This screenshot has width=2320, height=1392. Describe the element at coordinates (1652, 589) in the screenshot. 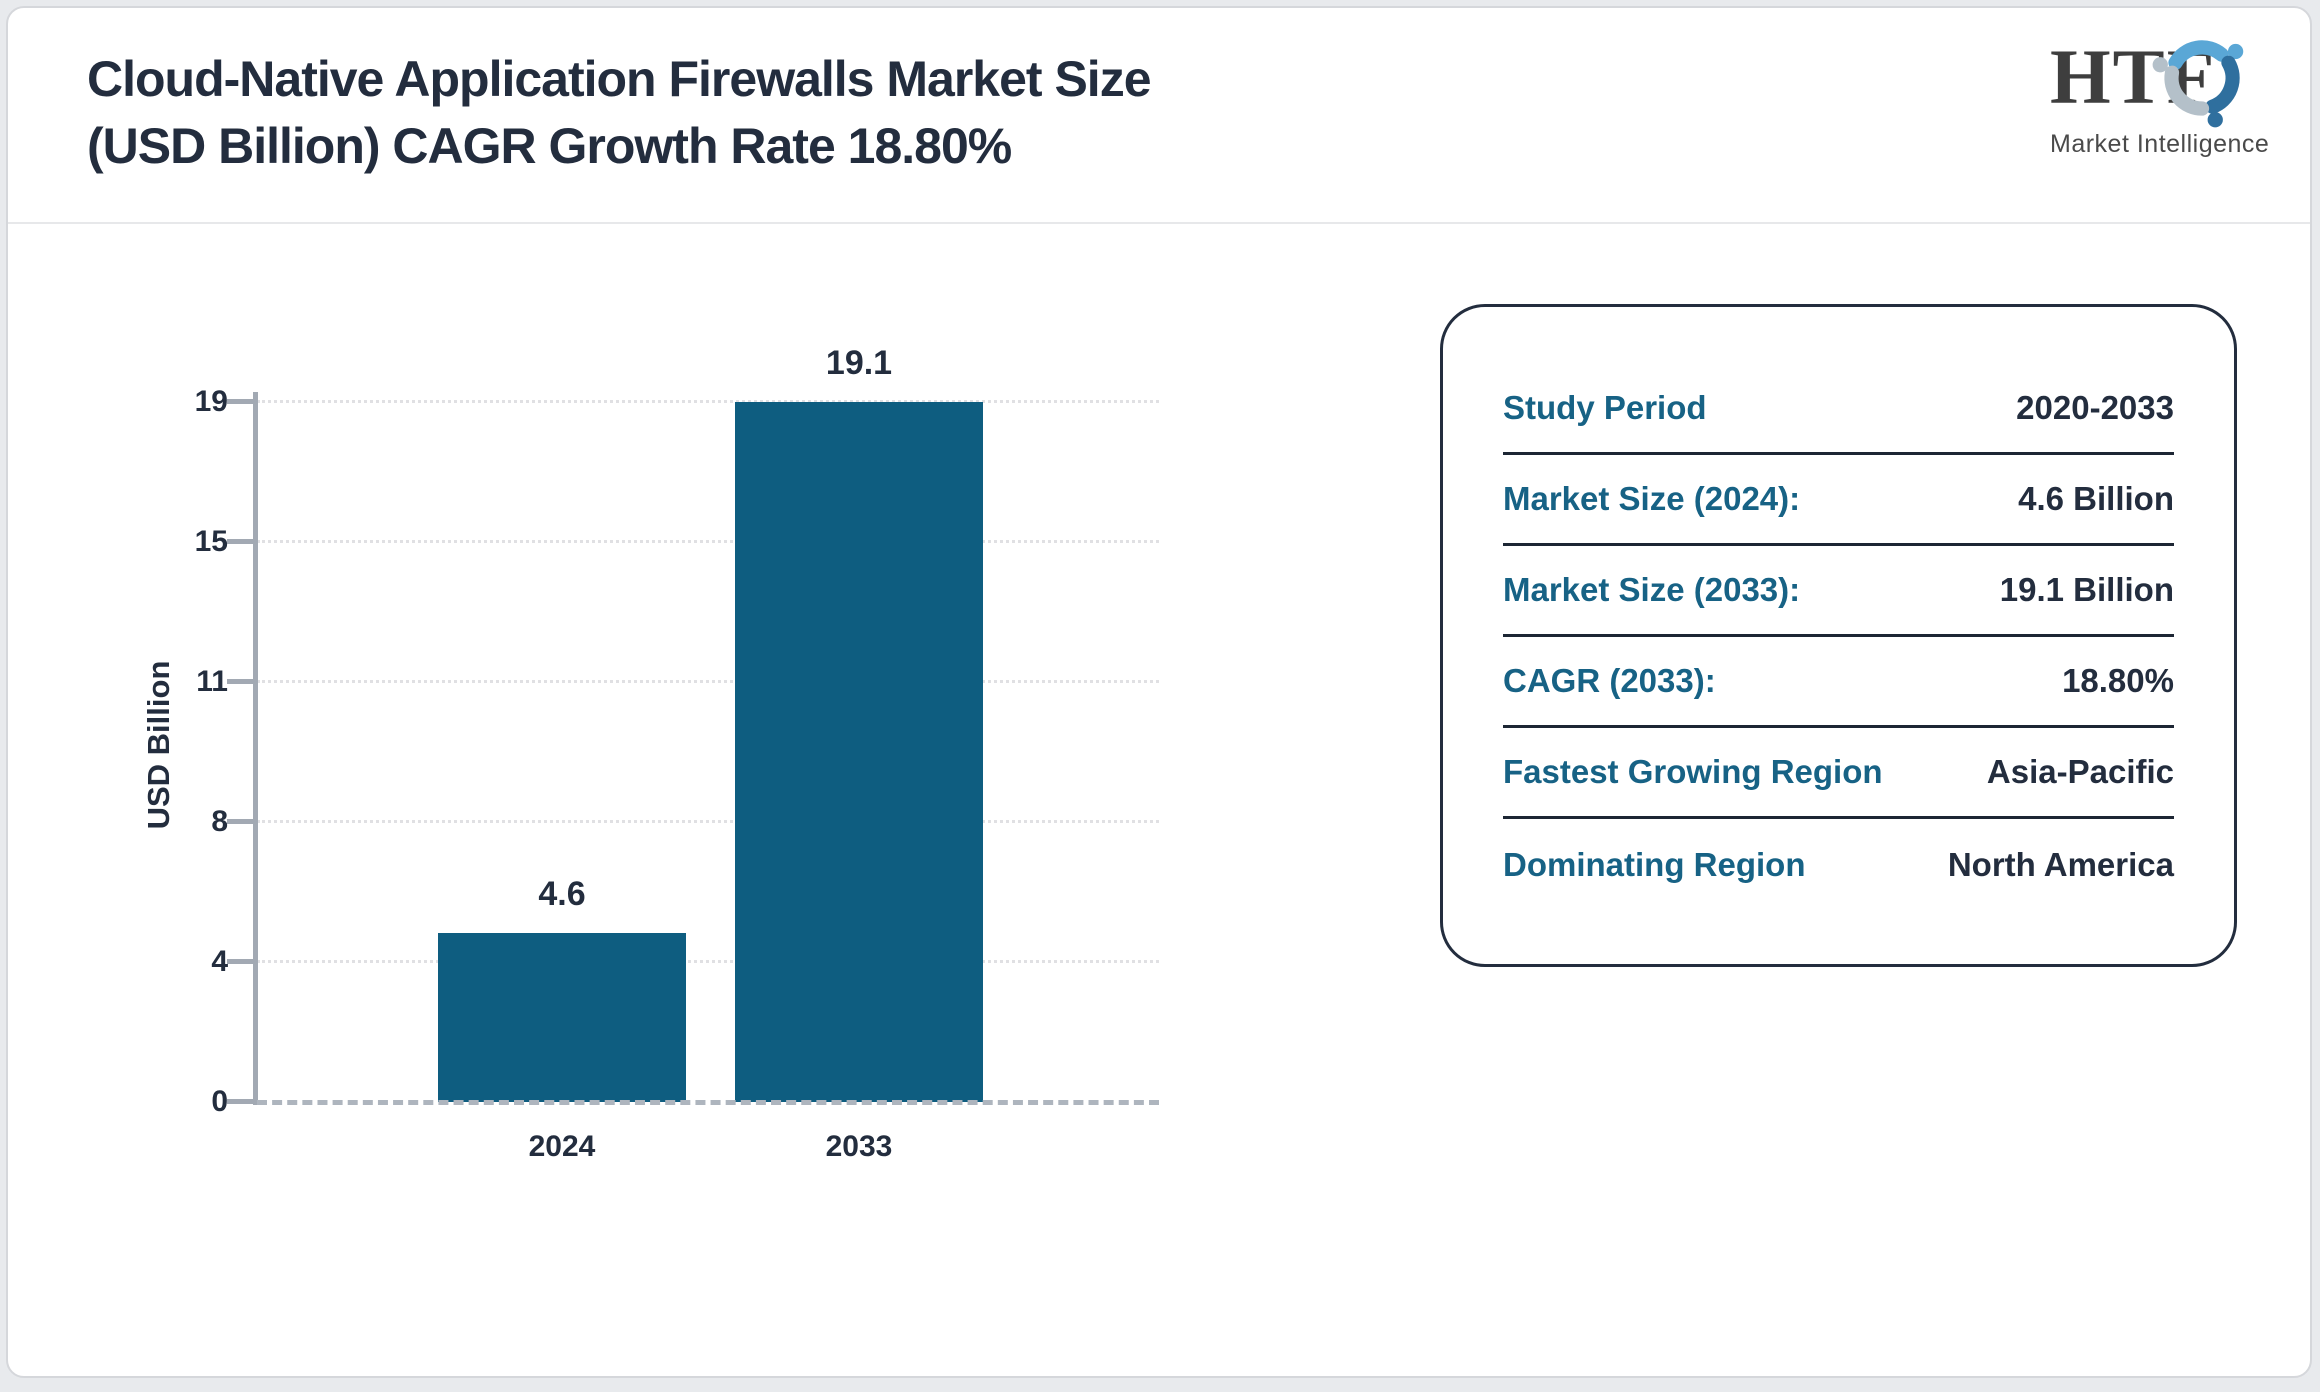

I see `info-row-label: Market Size (2033):` at that location.